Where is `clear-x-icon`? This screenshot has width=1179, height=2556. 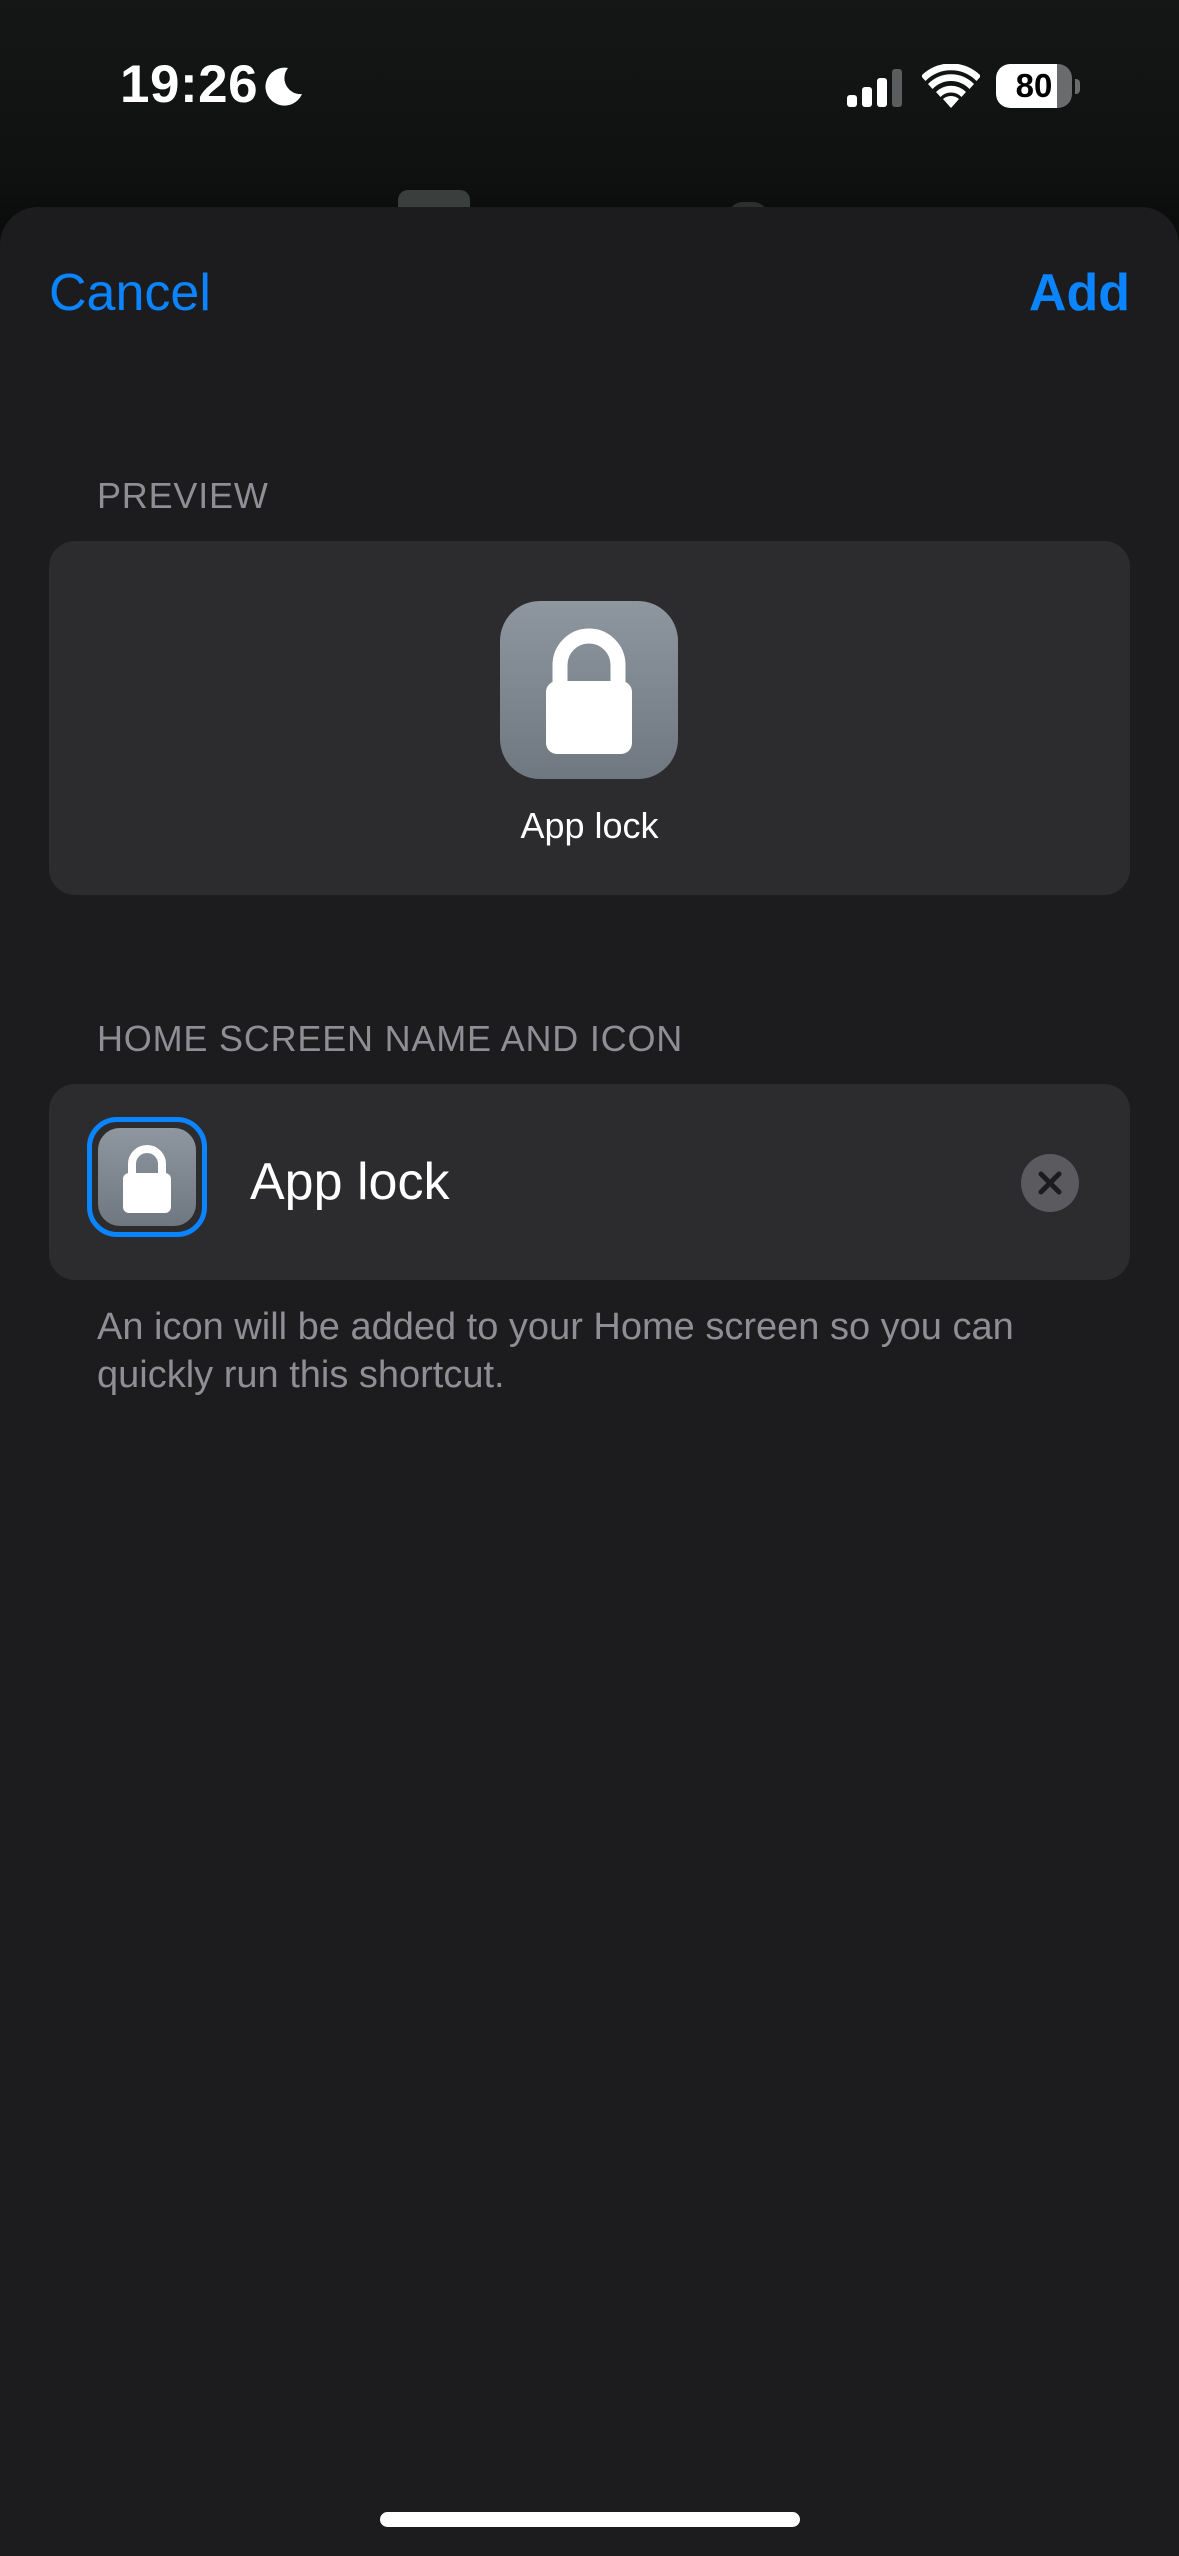
clear-x-icon is located at coordinates (1050, 1183).